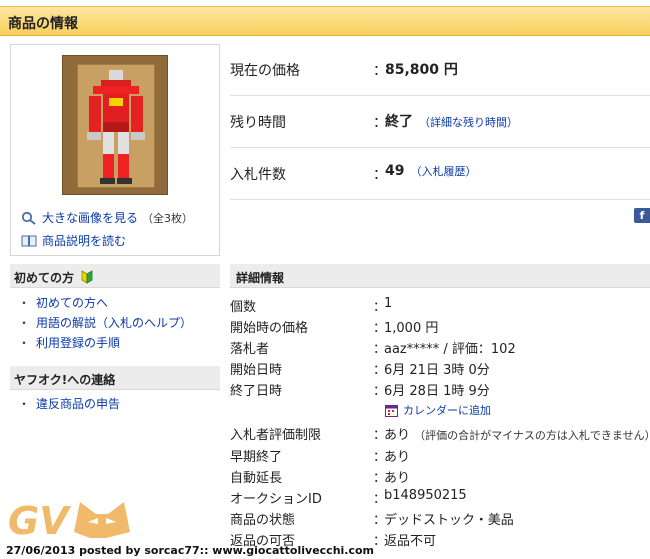  Describe the element at coordinates (411, 328) in the screenshot. I see `detail-value: 1,000 円` at that location.